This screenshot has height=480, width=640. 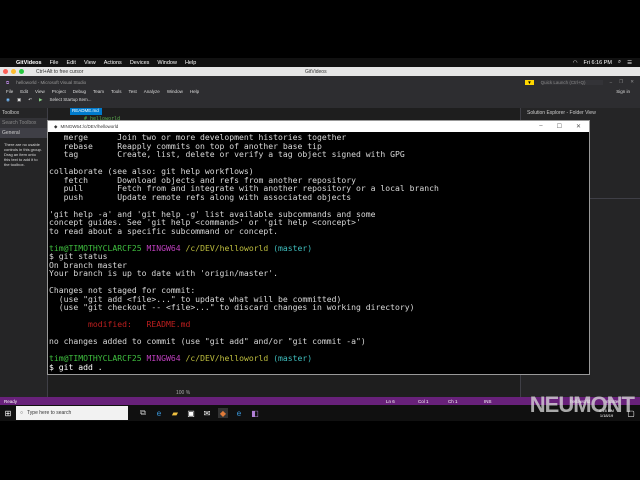 I want to click on toolbox-title: Toolbox, so click(x=11, y=113).